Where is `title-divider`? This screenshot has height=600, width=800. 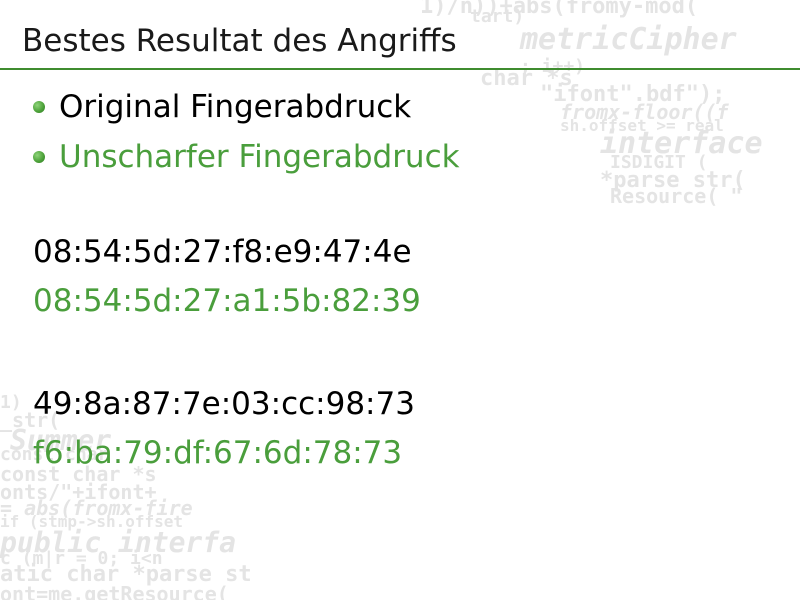 title-divider is located at coordinates (400, 69).